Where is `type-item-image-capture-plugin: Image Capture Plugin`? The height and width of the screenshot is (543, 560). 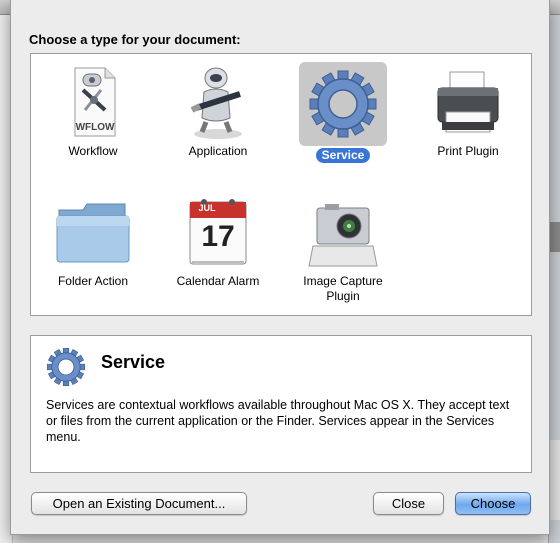 type-item-image-capture-plugin: Image Capture Plugin is located at coordinates (343, 248).